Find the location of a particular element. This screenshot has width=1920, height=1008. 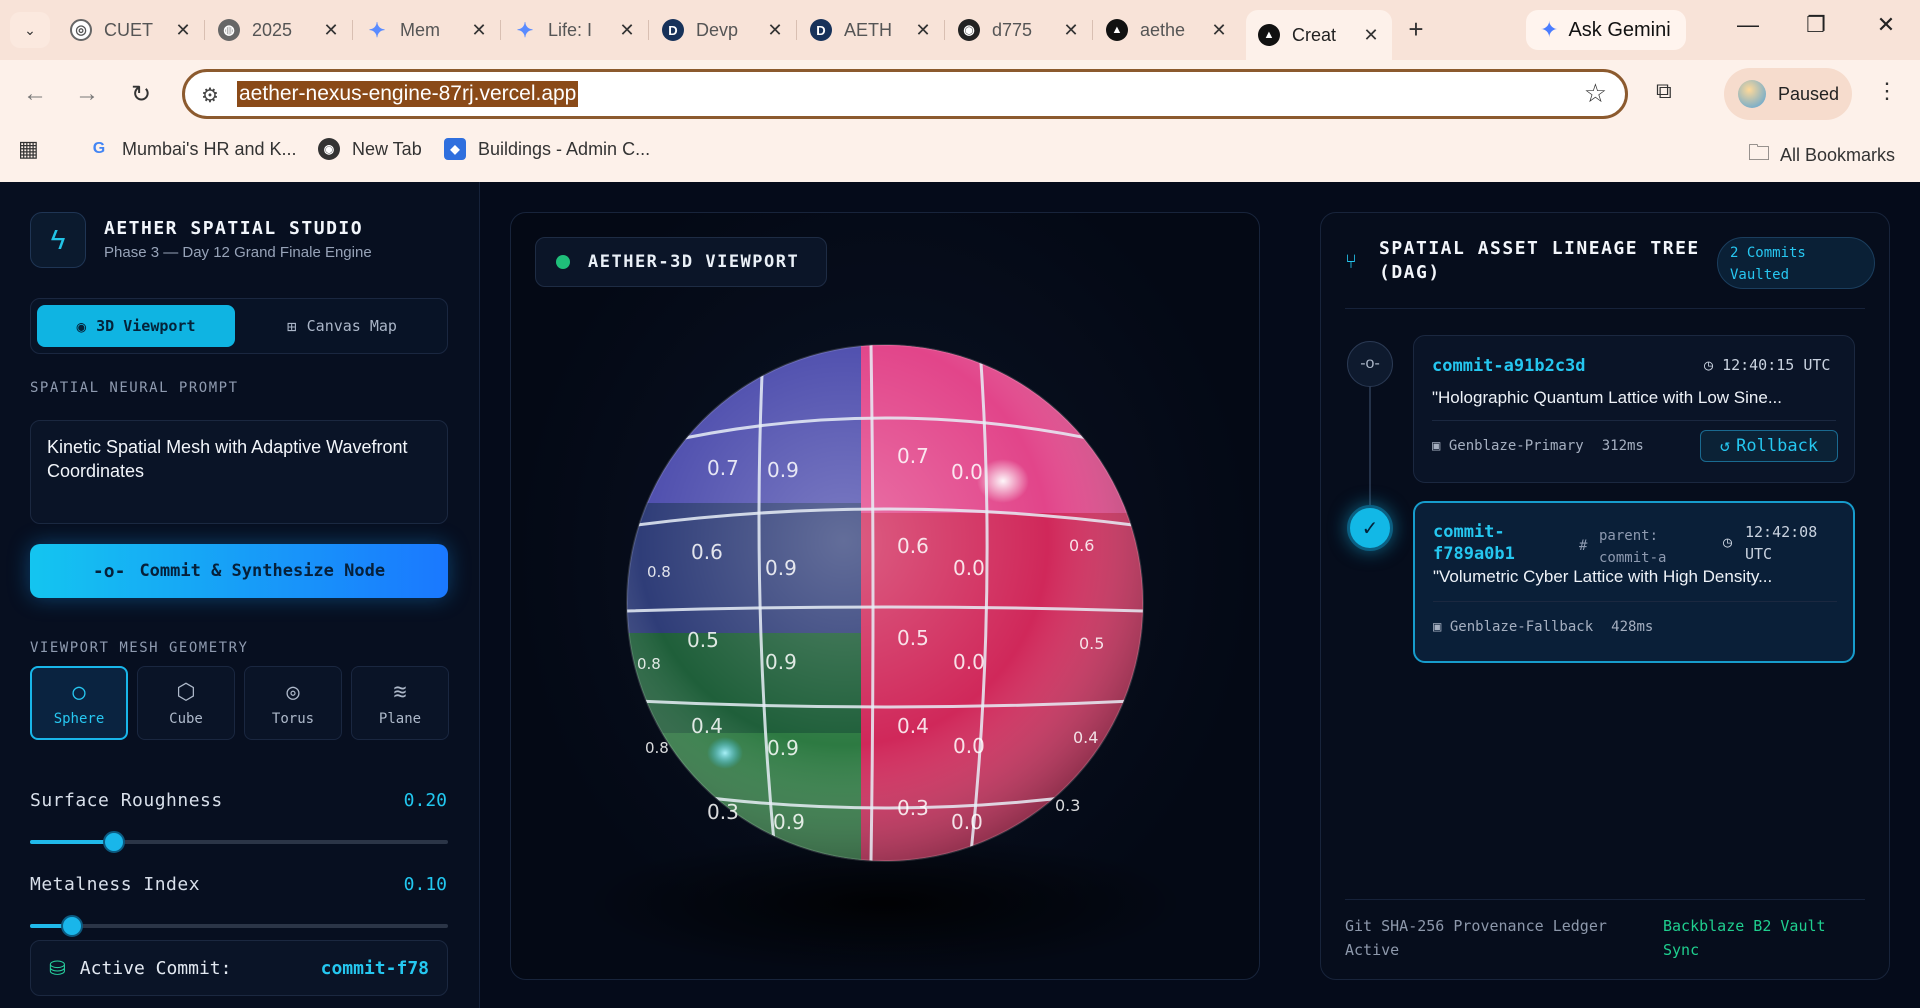

sphere-label: 0.8 is located at coordinates (659, 572).